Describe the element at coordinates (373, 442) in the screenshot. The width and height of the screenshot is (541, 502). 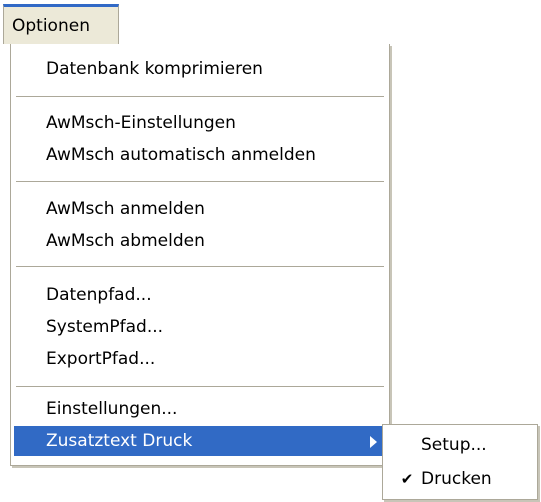
I see `submenu-arrow-icon` at that location.